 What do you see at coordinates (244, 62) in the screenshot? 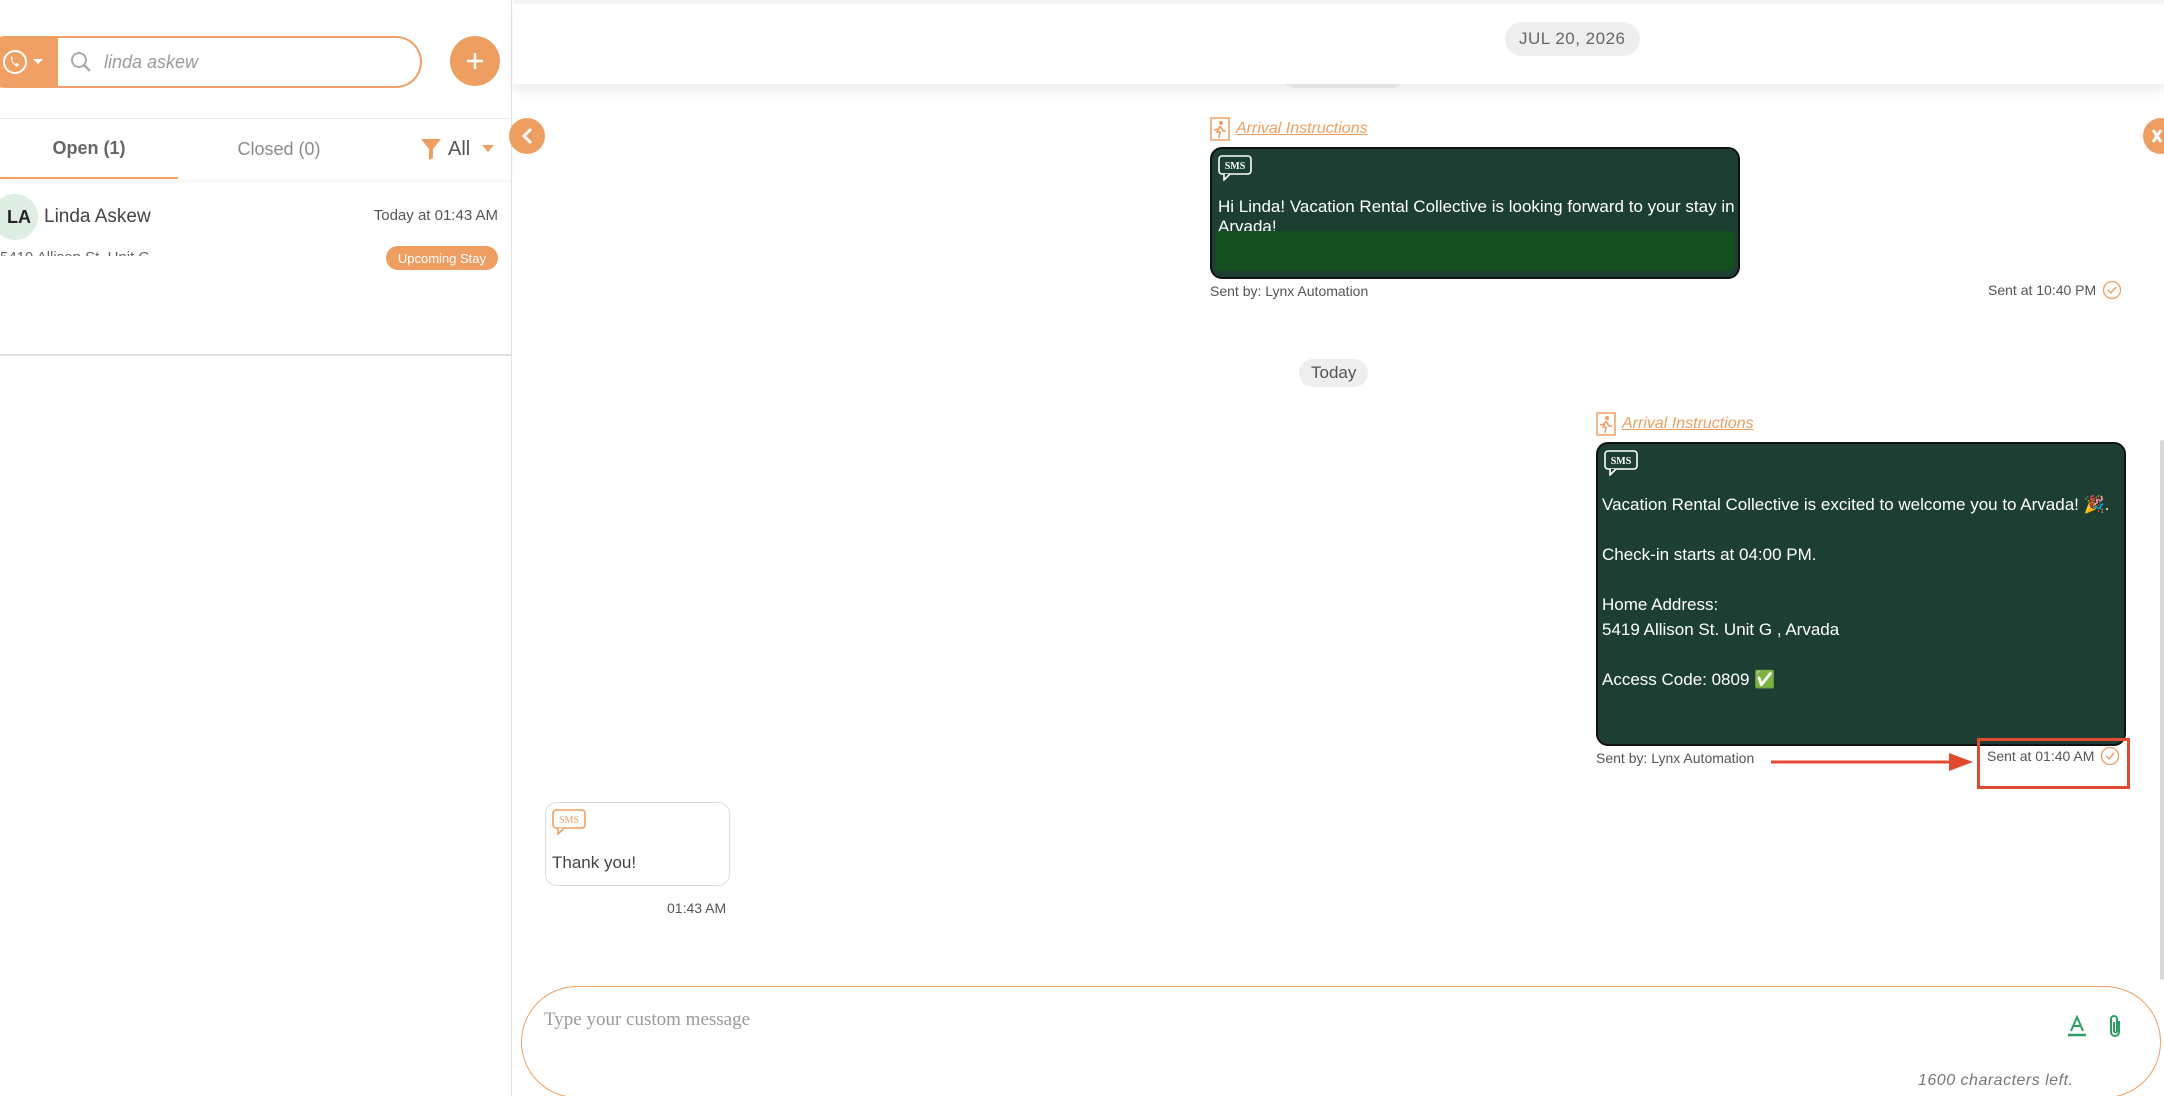
I see `search-input` at bounding box center [244, 62].